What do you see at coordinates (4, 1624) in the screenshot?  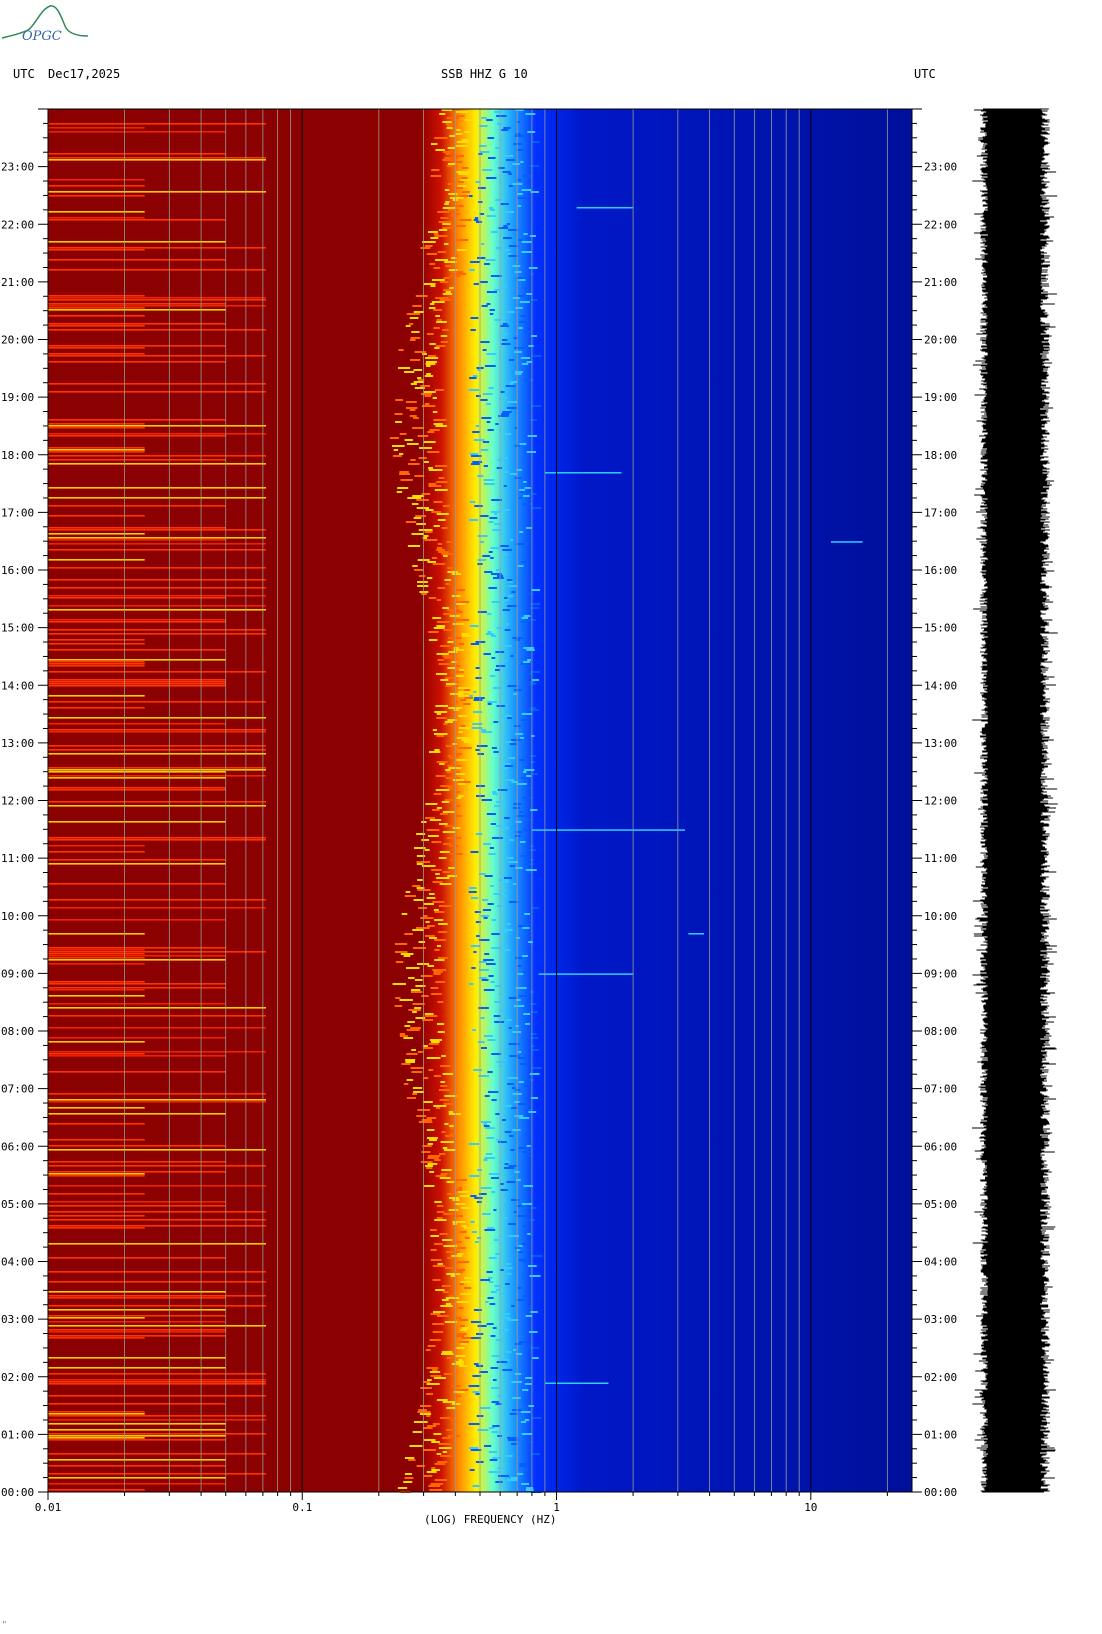 I see `footer-mark: "` at bounding box center [4, 1624].